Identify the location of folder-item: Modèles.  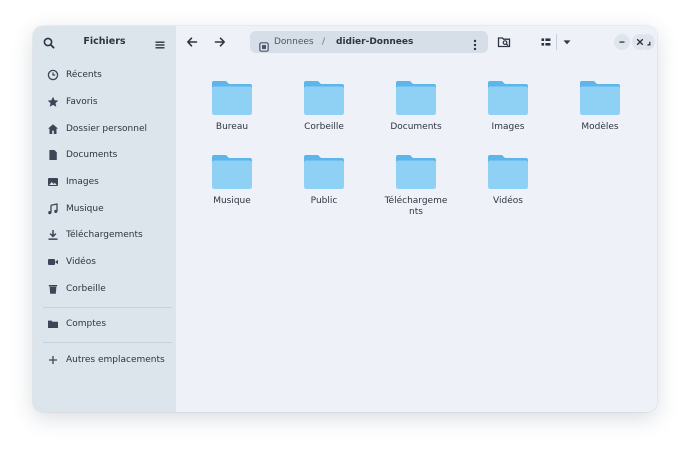
(600, 106).